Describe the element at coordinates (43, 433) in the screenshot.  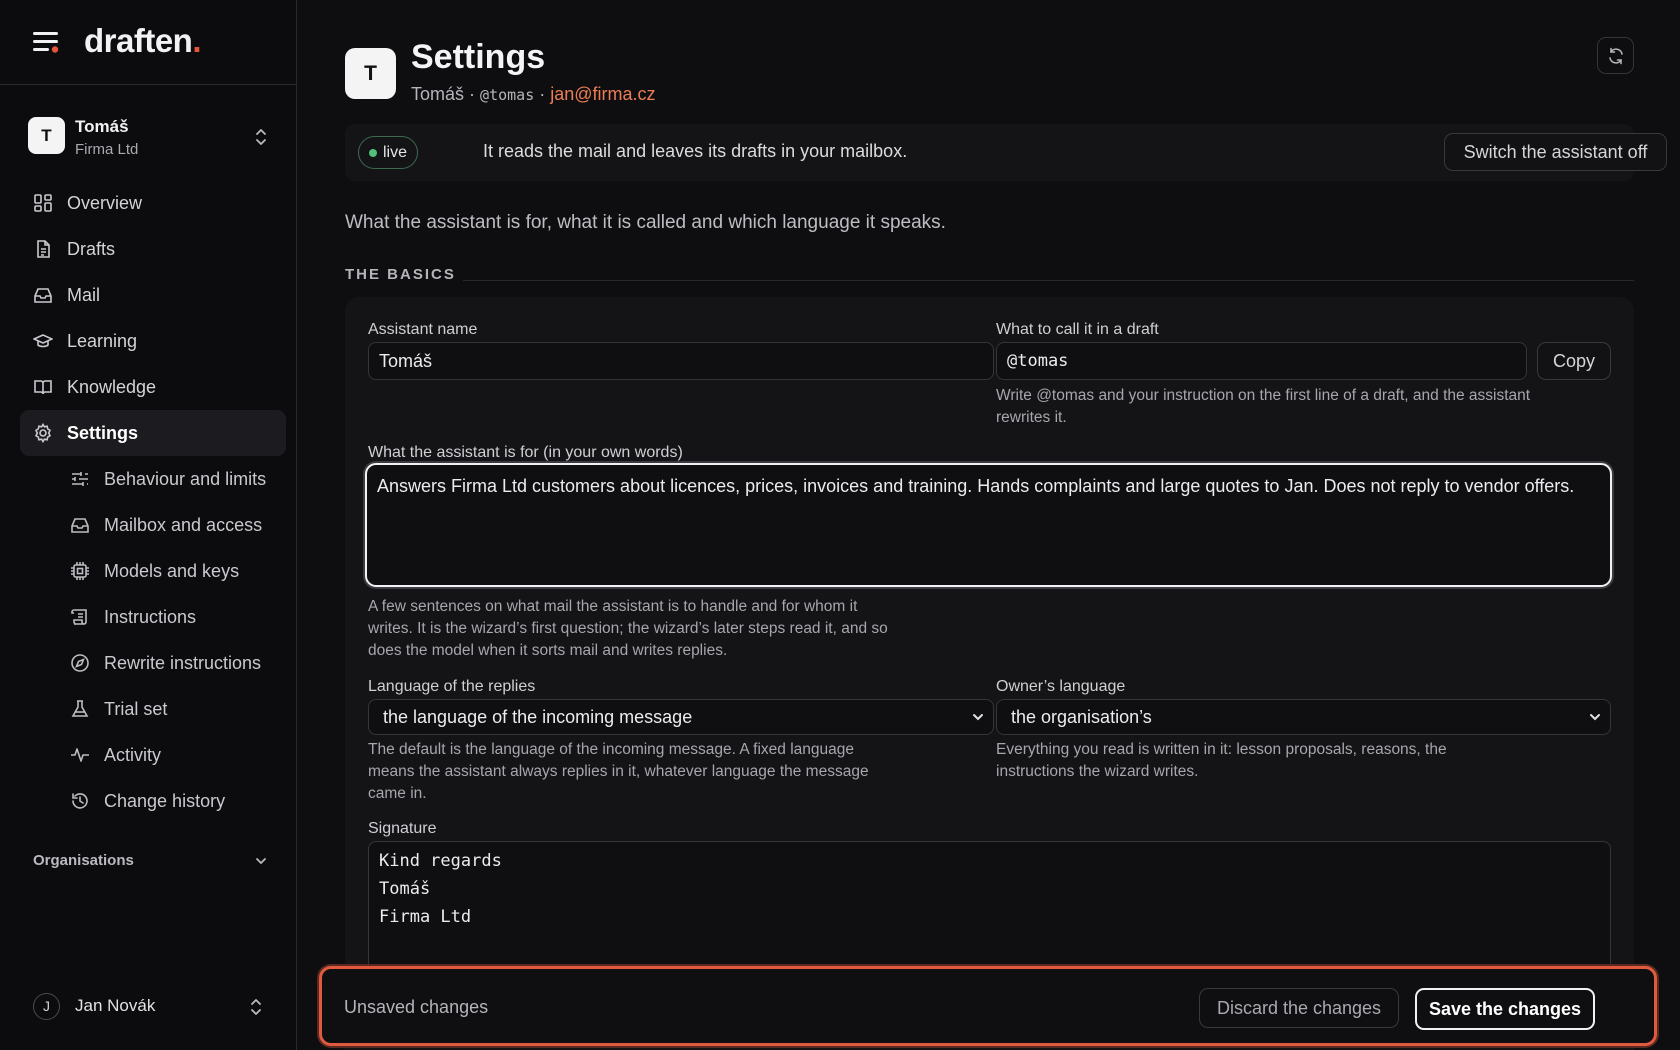
I see `gear-icon` at that location.